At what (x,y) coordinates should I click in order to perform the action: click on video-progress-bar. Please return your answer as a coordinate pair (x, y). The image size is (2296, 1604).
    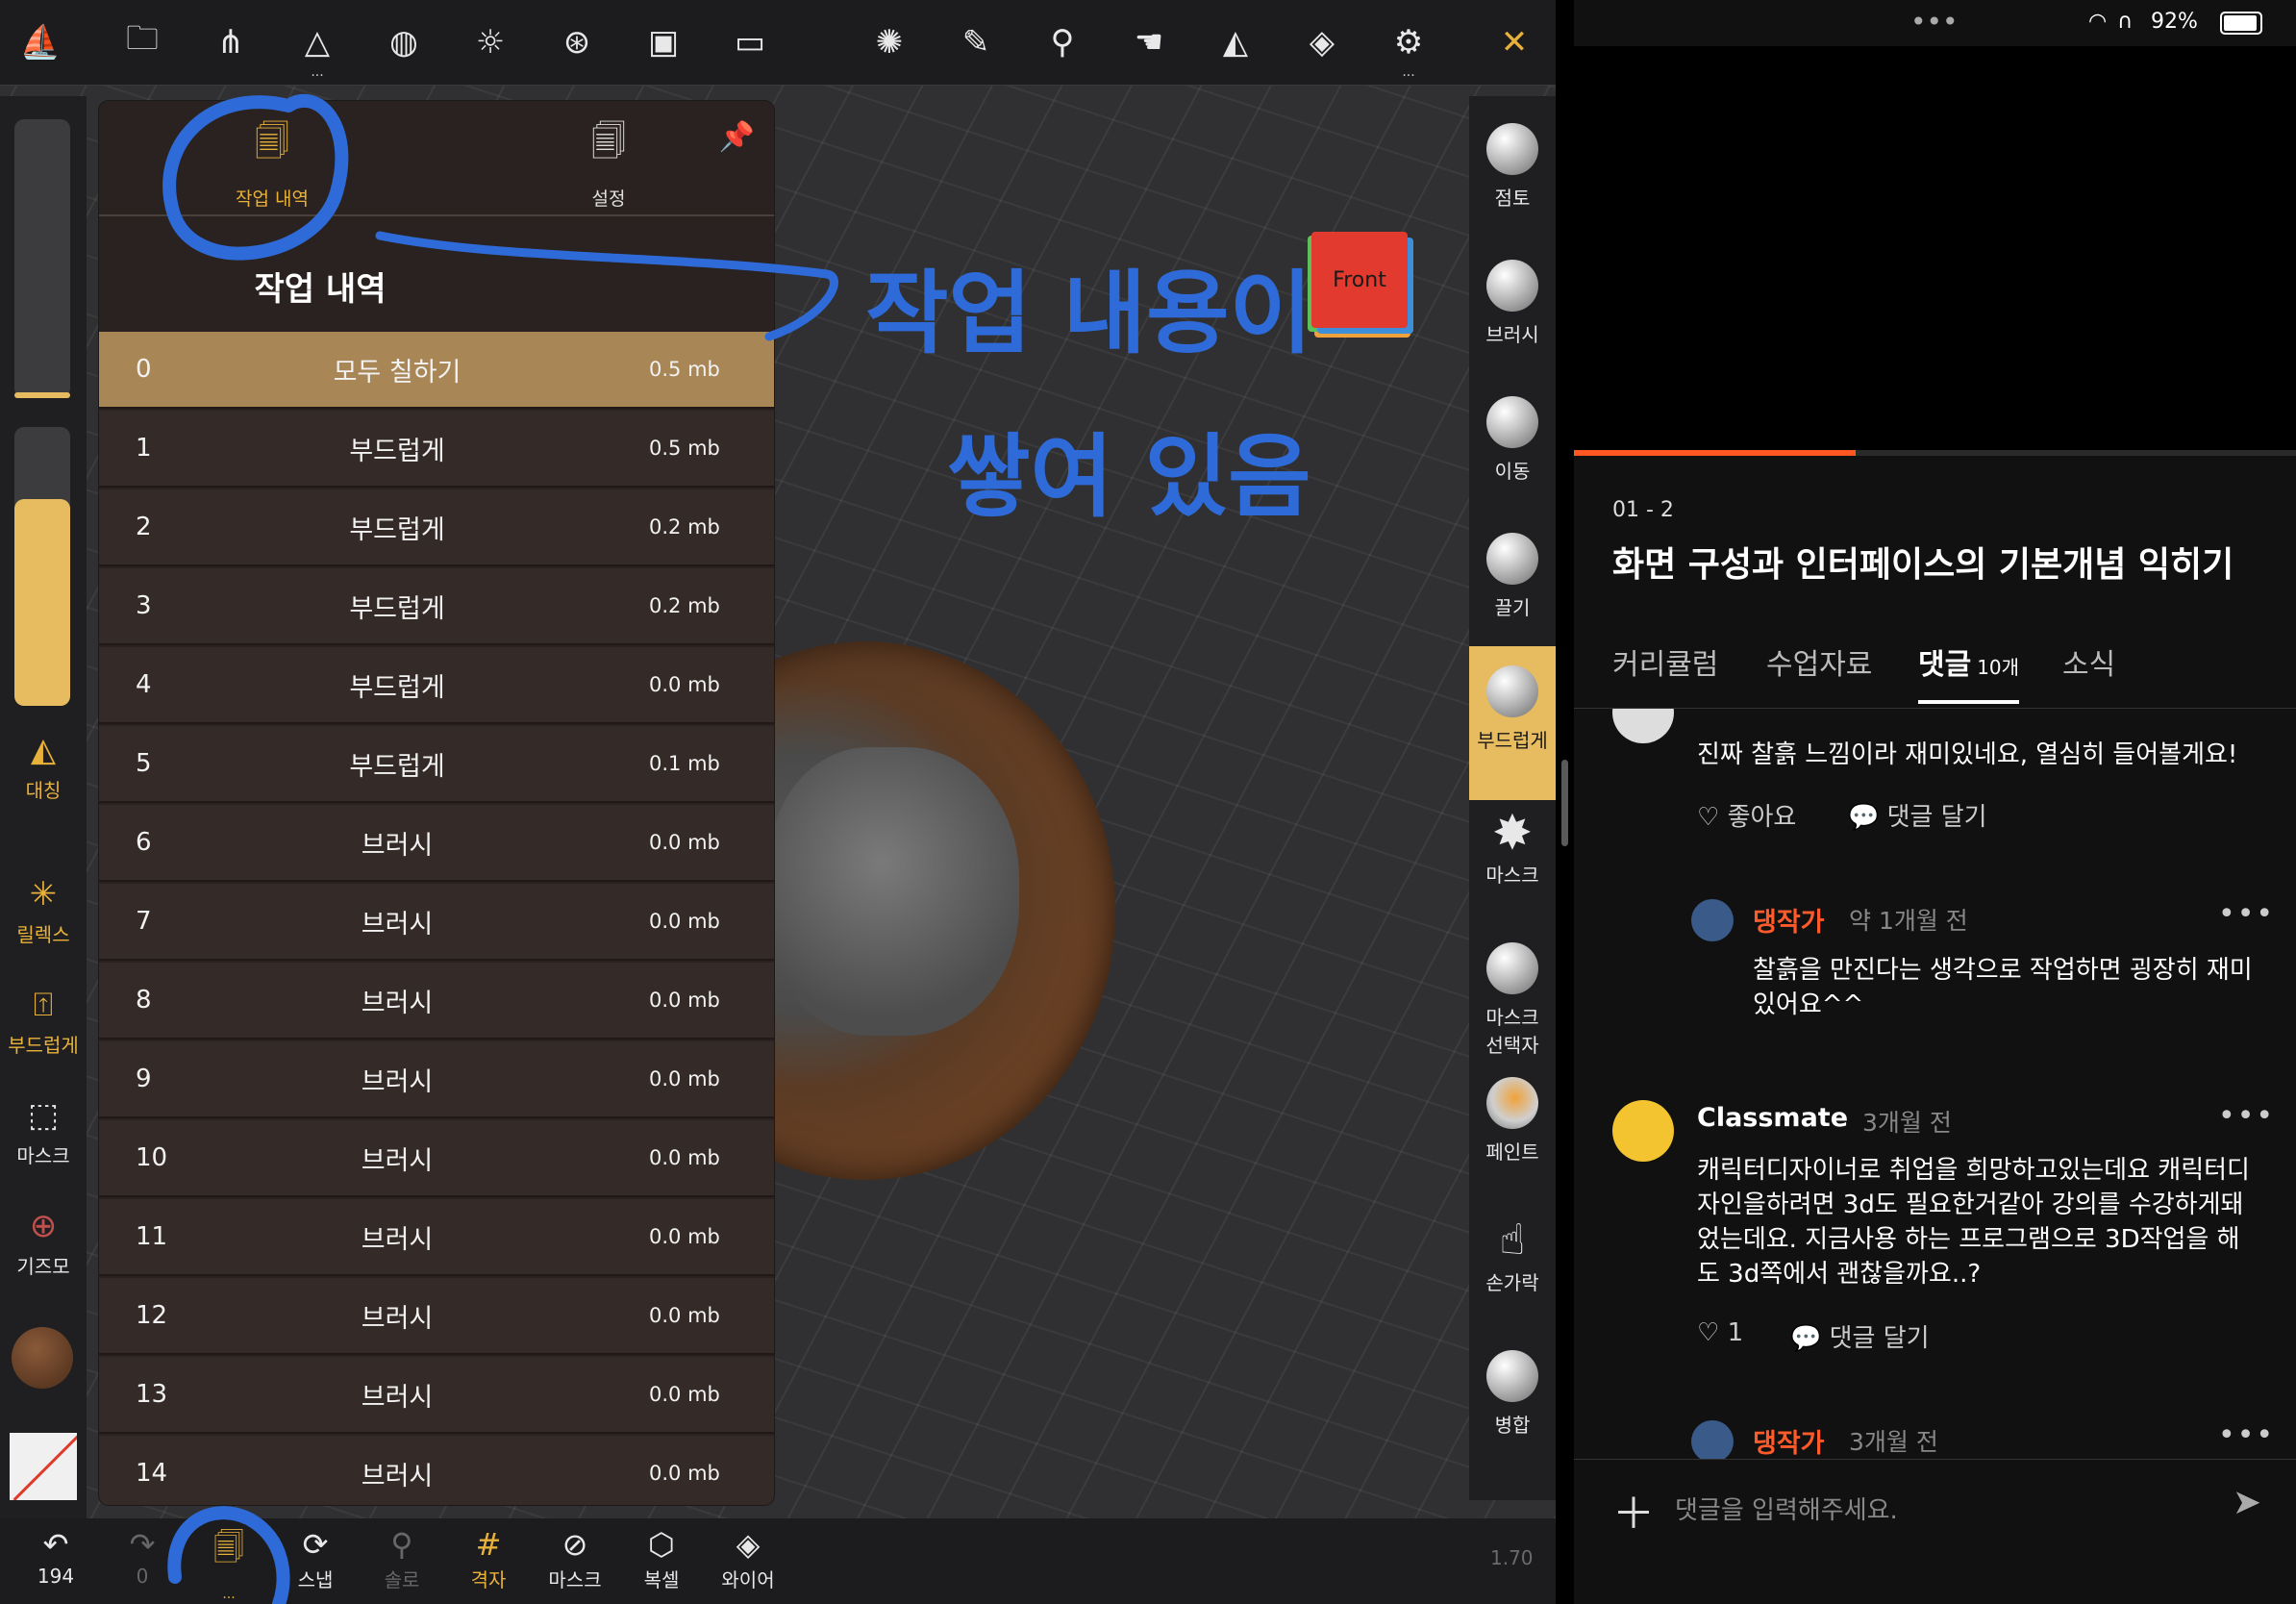
    Looking at the image, I should click on (1935, 453).